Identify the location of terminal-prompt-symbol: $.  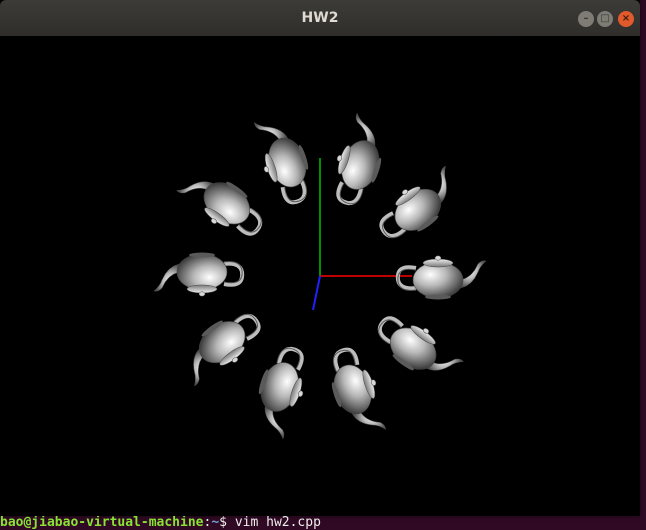
(227, 523).